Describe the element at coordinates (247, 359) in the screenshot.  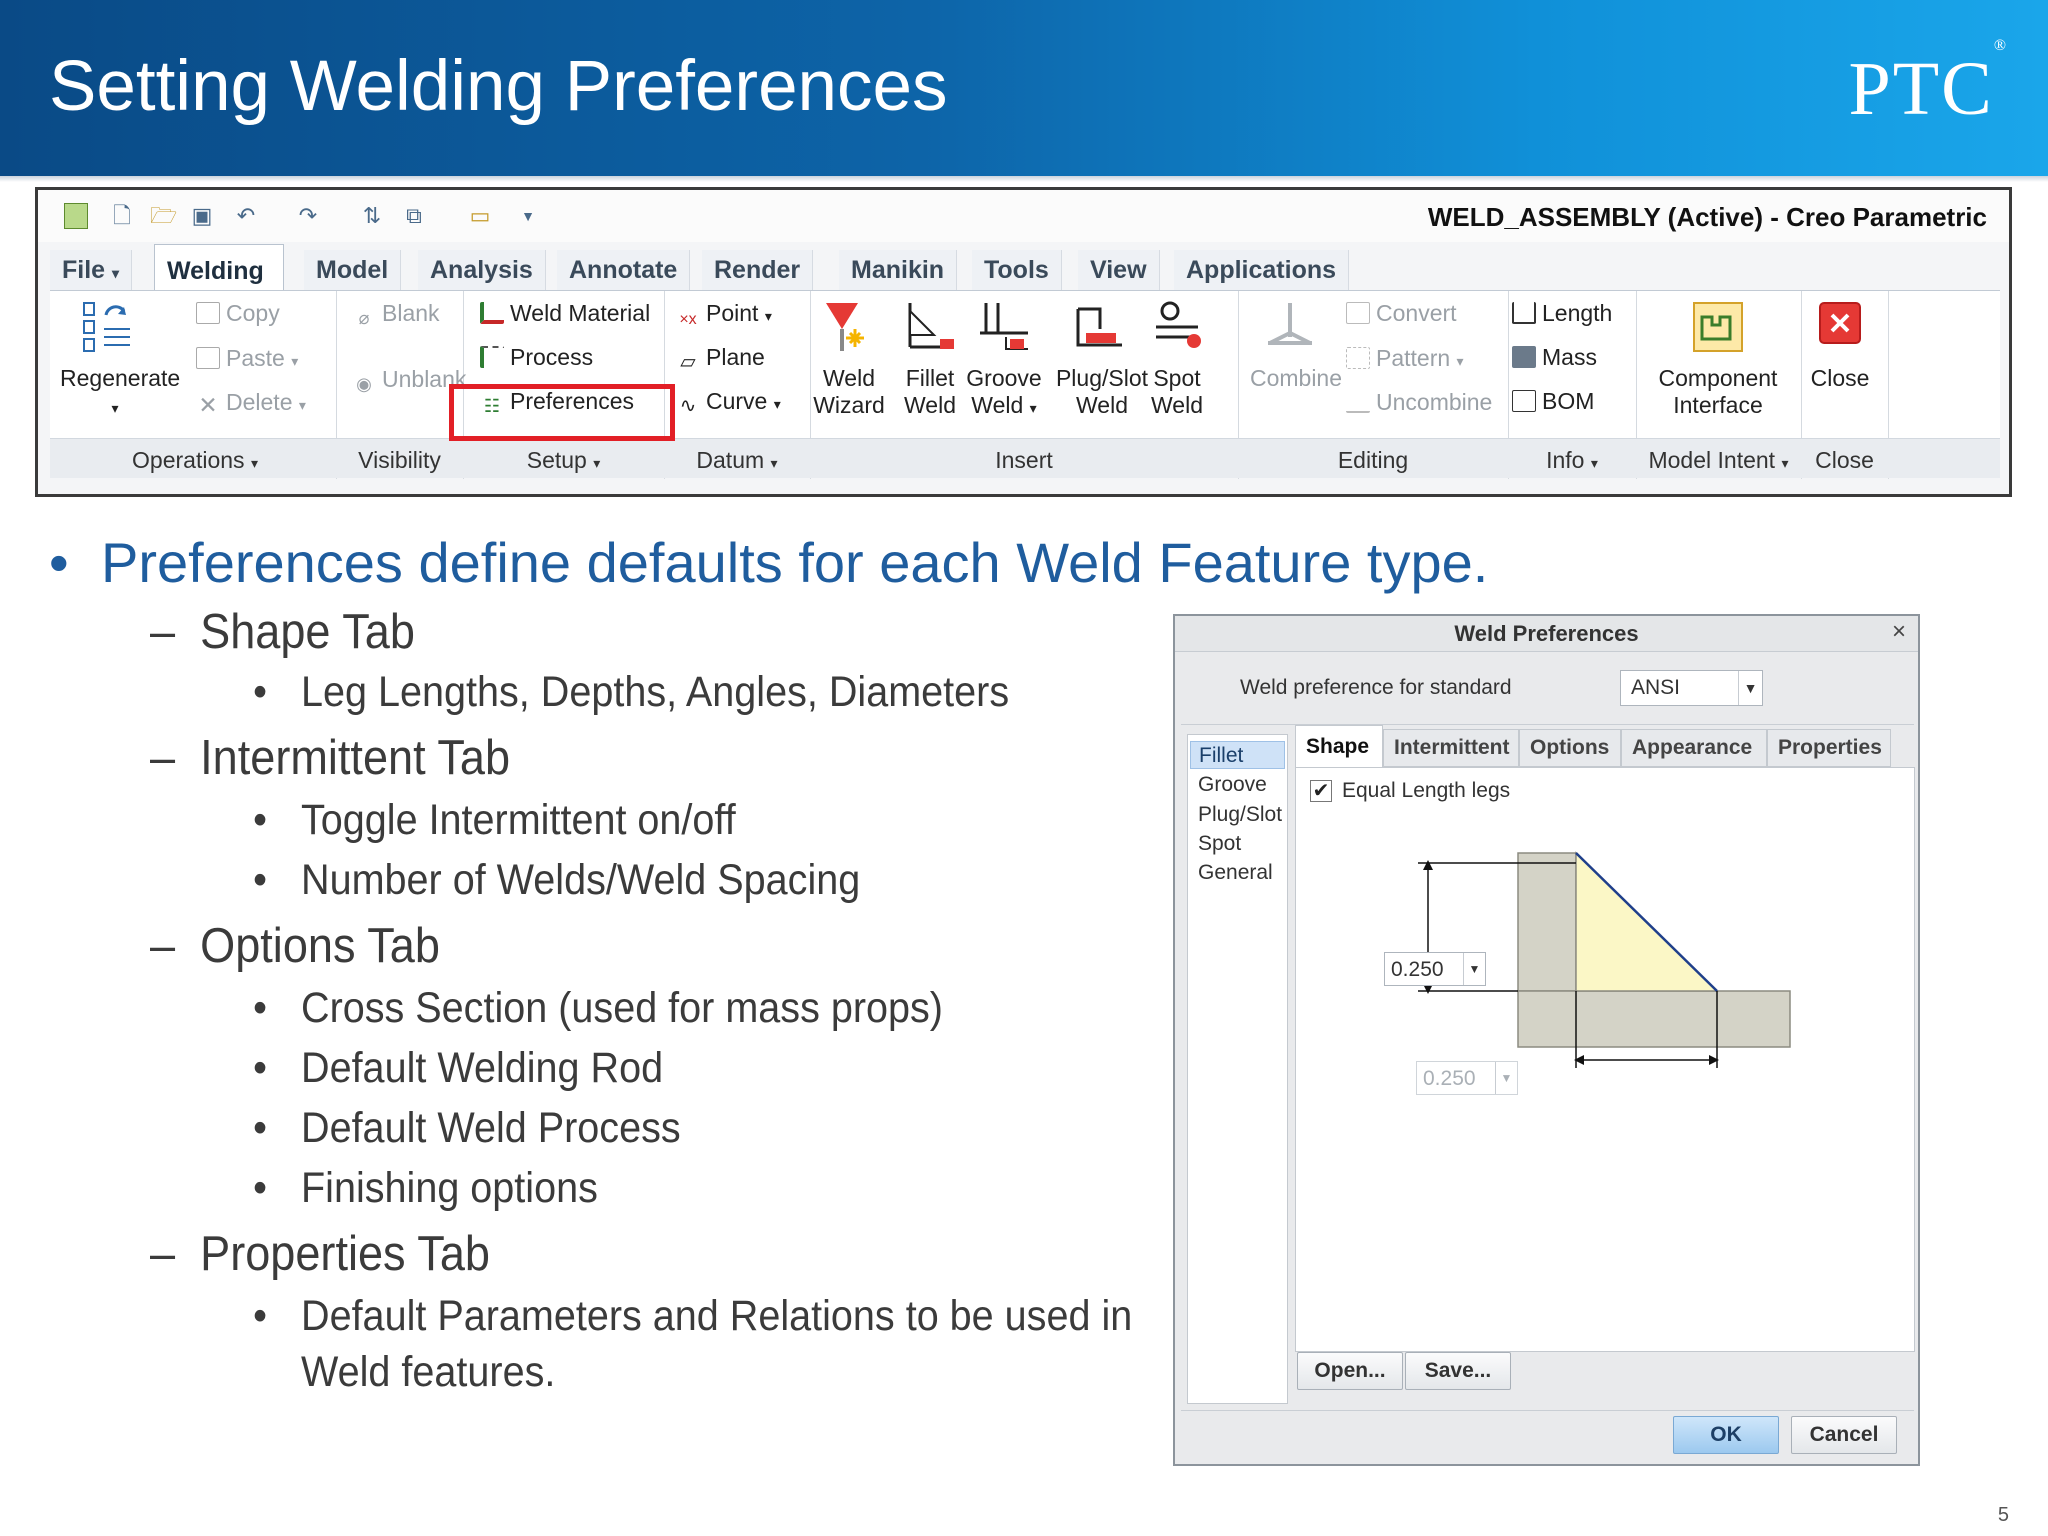
I see `paste-button: Paste ▾` at that location.